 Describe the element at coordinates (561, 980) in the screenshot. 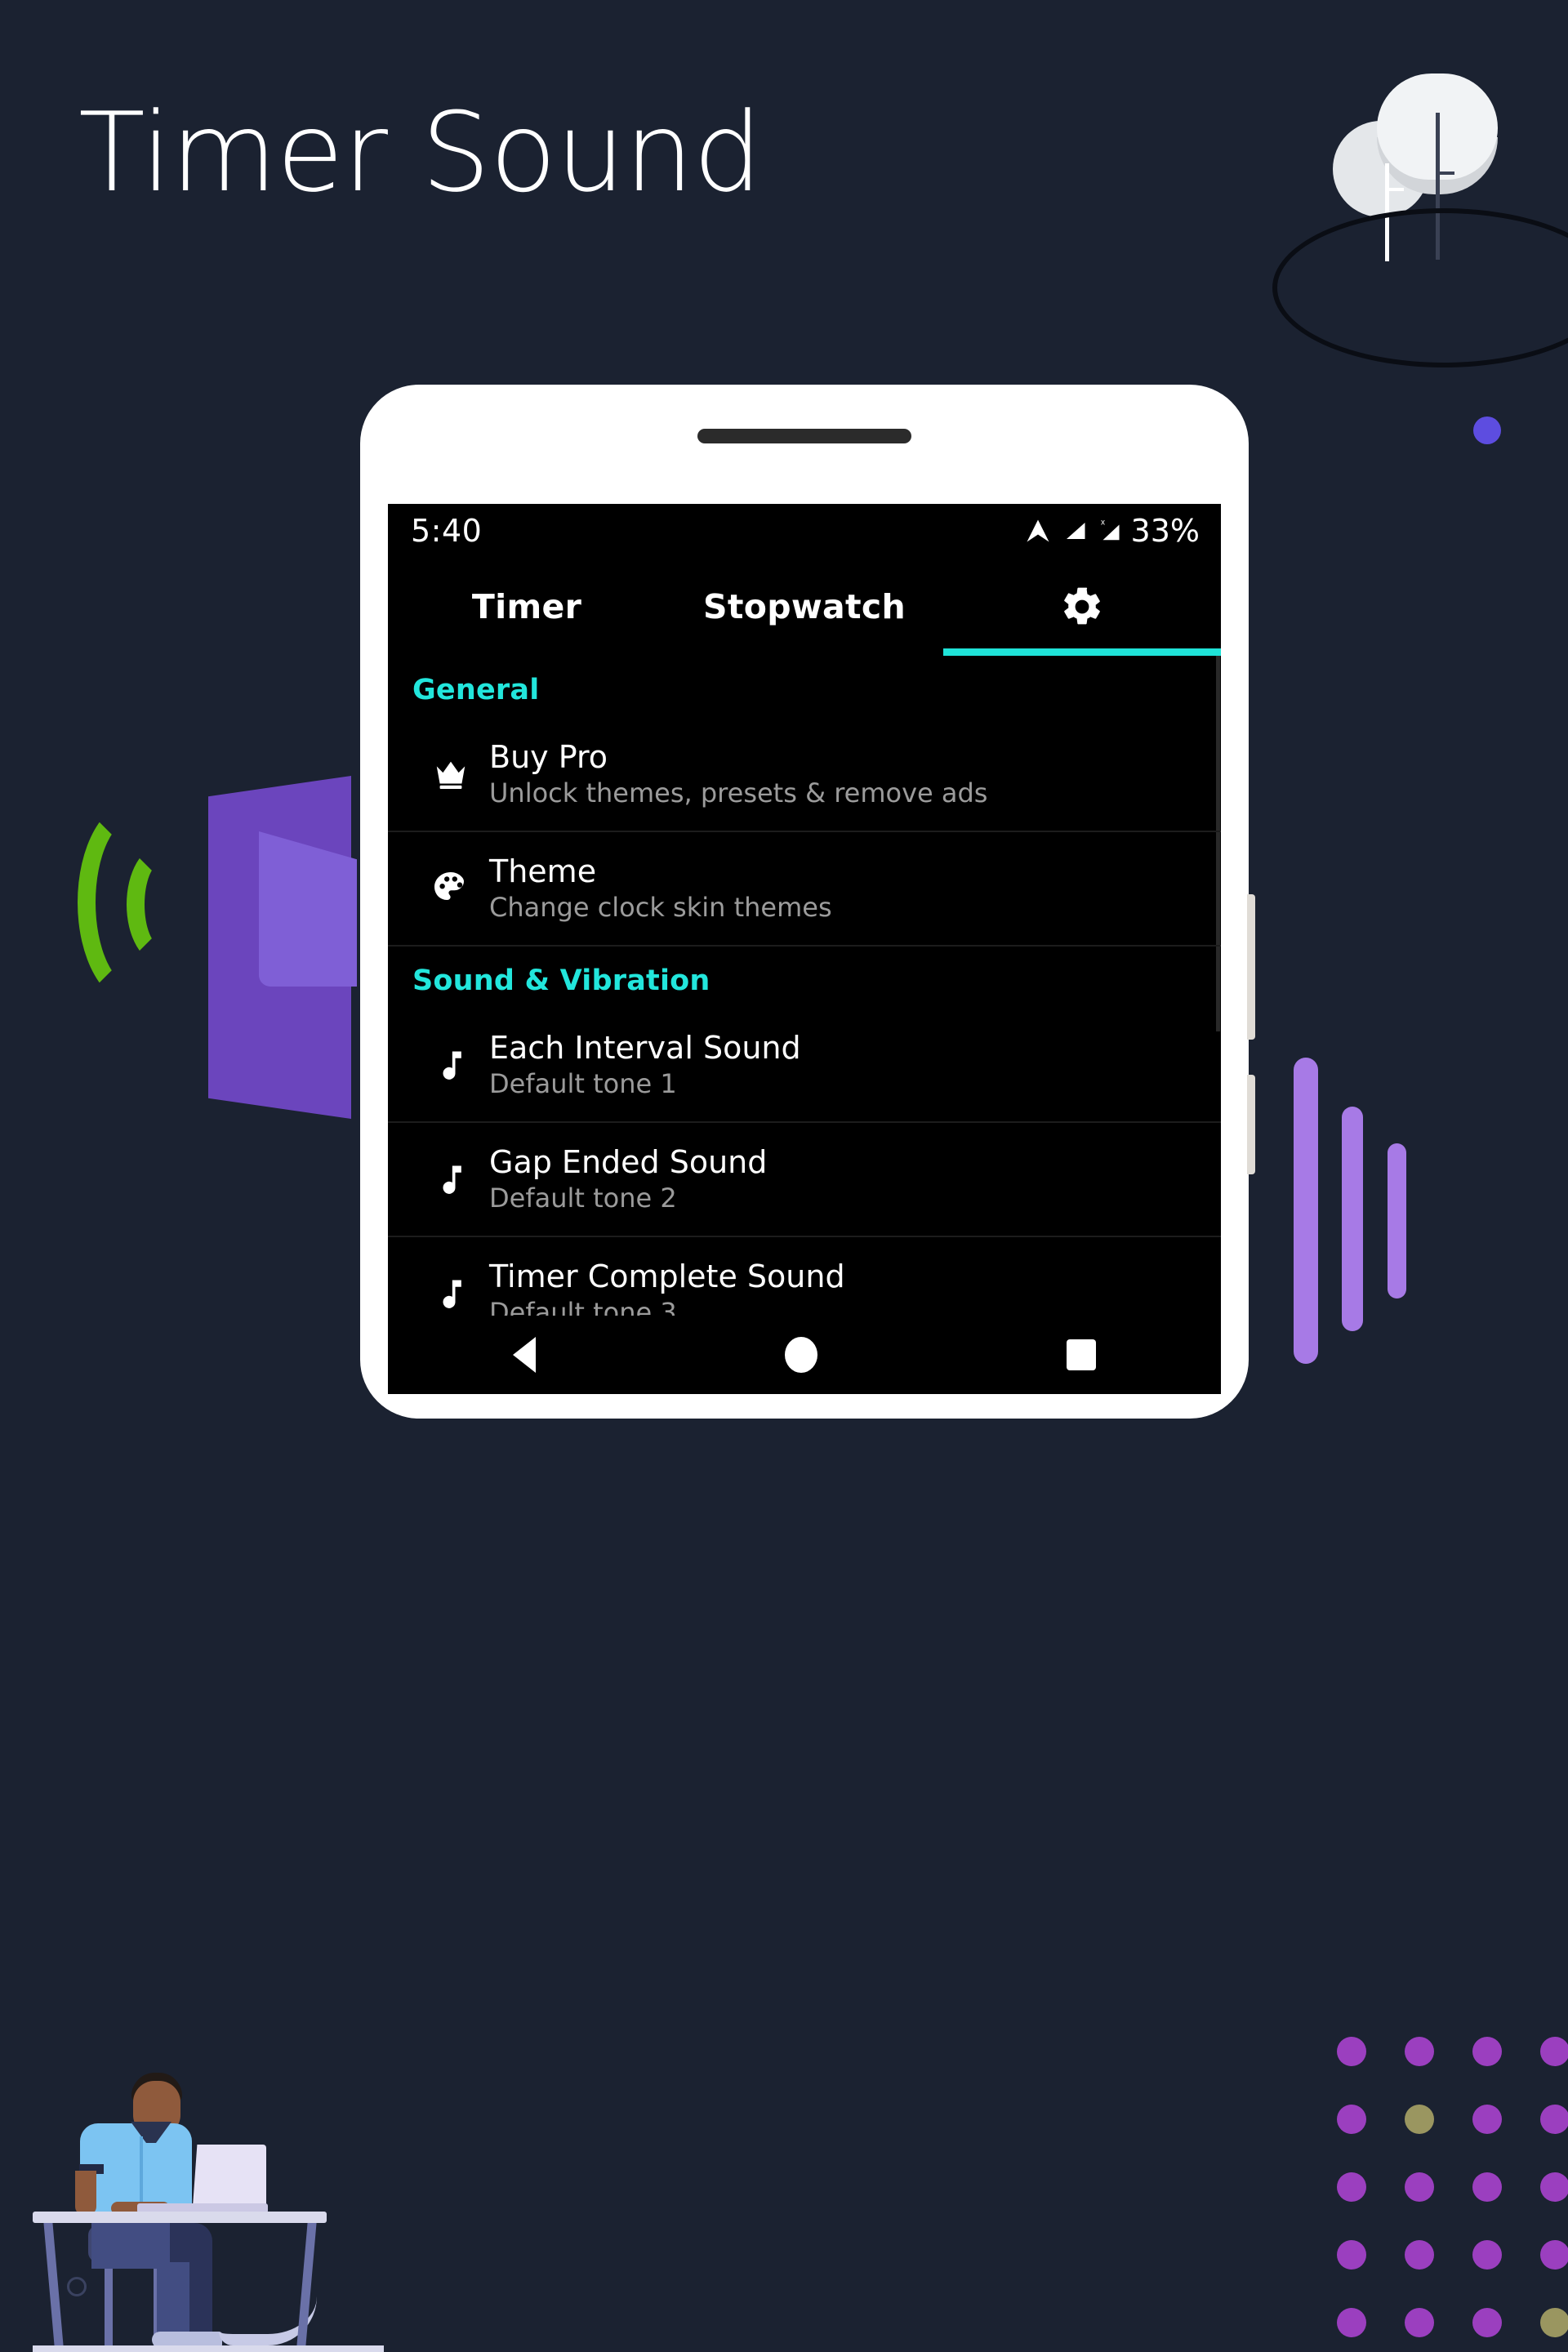

I see `section-header-sound-vibration: Sound & Vibration` at that location.